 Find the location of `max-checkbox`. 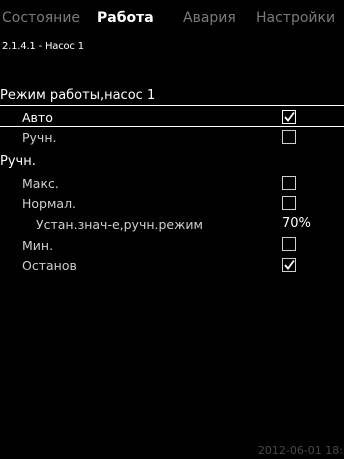

max-checkbox is located at coordinates (289, 183).